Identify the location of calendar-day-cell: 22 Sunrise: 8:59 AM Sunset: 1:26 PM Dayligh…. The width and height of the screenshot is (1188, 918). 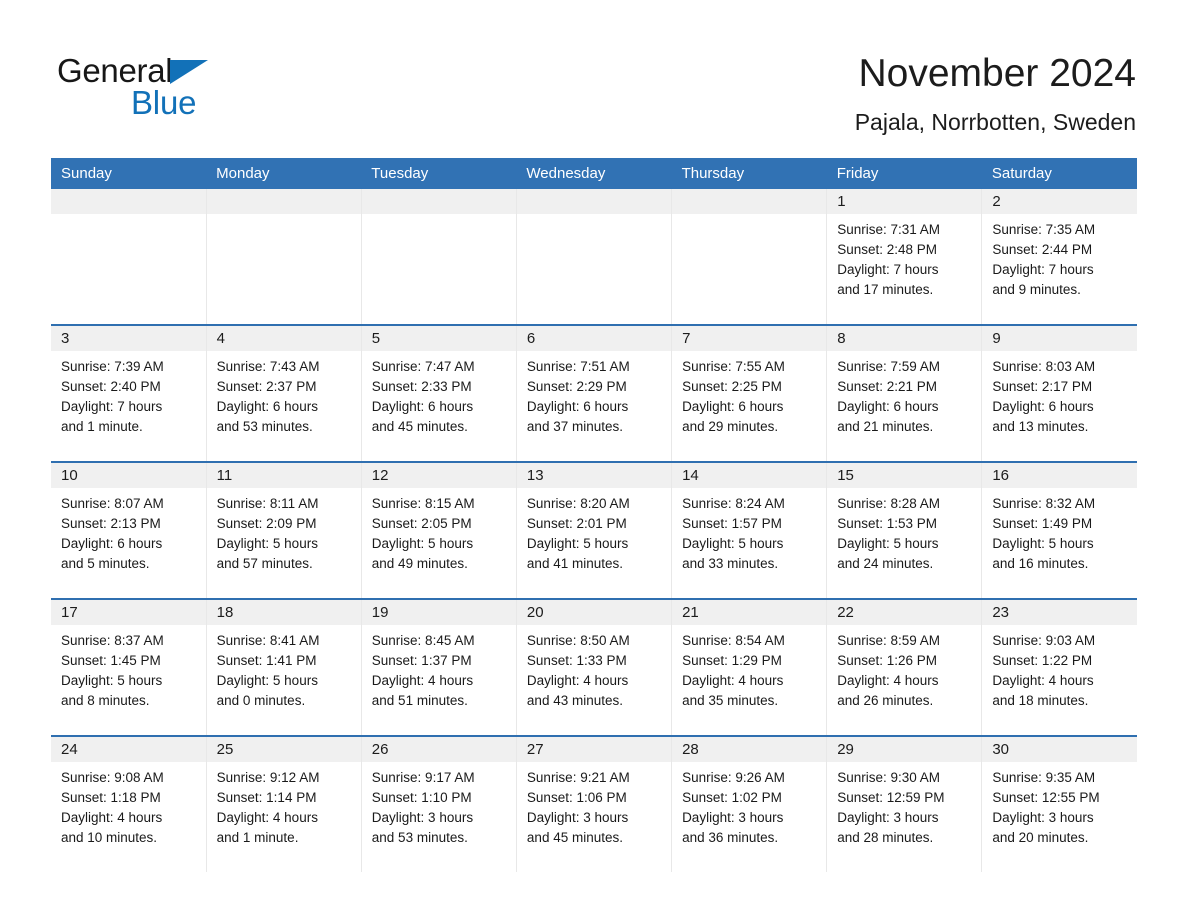
(904, 667).